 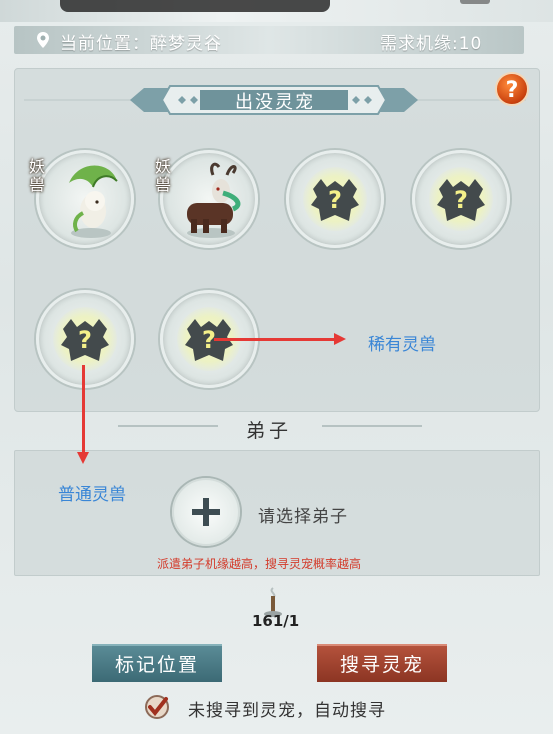 What do you see at coordinates (276, 621) in the screenshot?
I see `incense-count: 161/1` at bounding box center [276, 621].